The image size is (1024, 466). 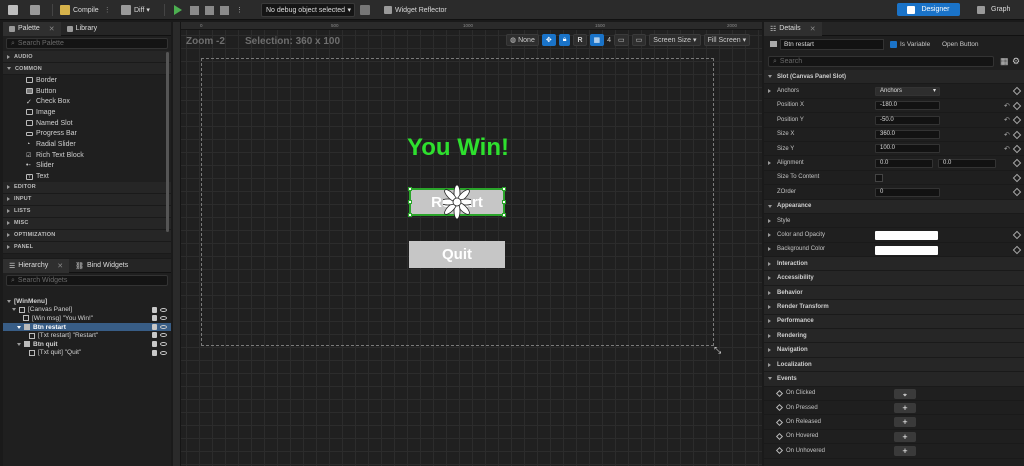 What do you see at coordinates (194, 10) in the screenshot?
I see `step-button` at bounding box center [194, 10].